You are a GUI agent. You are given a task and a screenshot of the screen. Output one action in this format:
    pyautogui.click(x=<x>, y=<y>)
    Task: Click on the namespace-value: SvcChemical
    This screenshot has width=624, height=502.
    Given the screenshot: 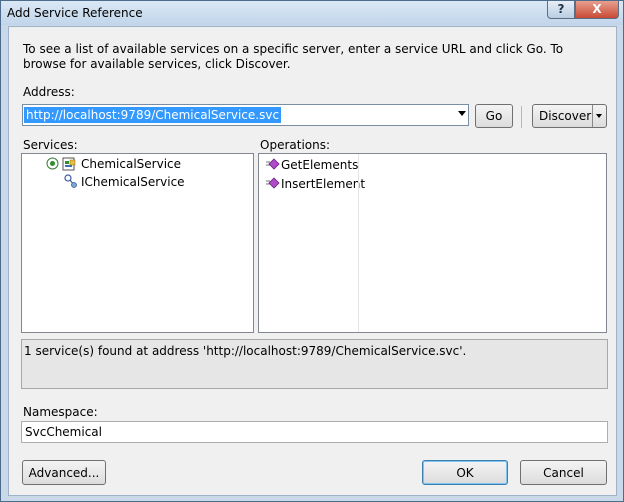 What is the action you would take?
    pyautogui.click(x=63, y=432)
    